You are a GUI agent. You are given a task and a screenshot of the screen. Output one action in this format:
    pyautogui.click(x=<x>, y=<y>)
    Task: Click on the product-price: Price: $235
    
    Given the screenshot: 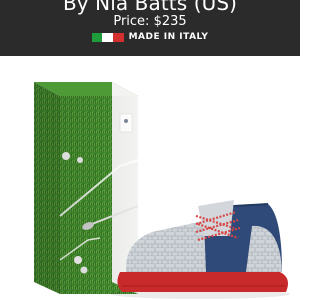 What is the action you would take?
    pyautogui.click(x=150, y=21)
    